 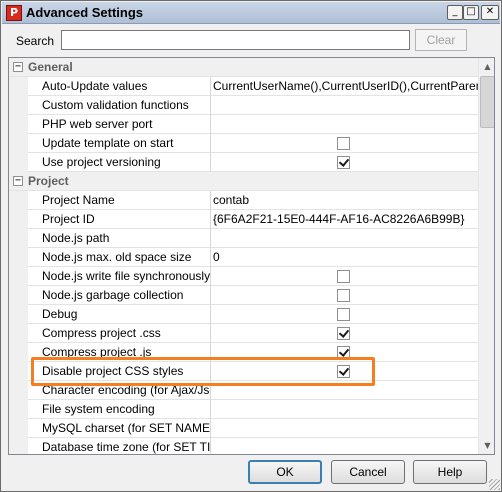 What do you see at coordinates (119, 352) in the screenshot?
I see `property-name: Compress project .js` at bounding box center [119, 352].